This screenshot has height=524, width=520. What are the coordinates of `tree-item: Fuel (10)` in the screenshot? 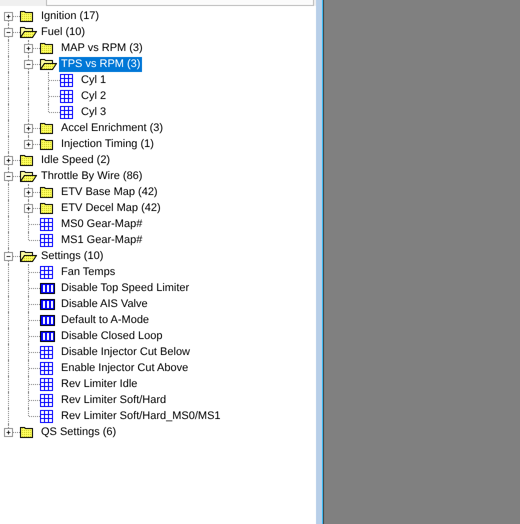 It's located at (63, 32).